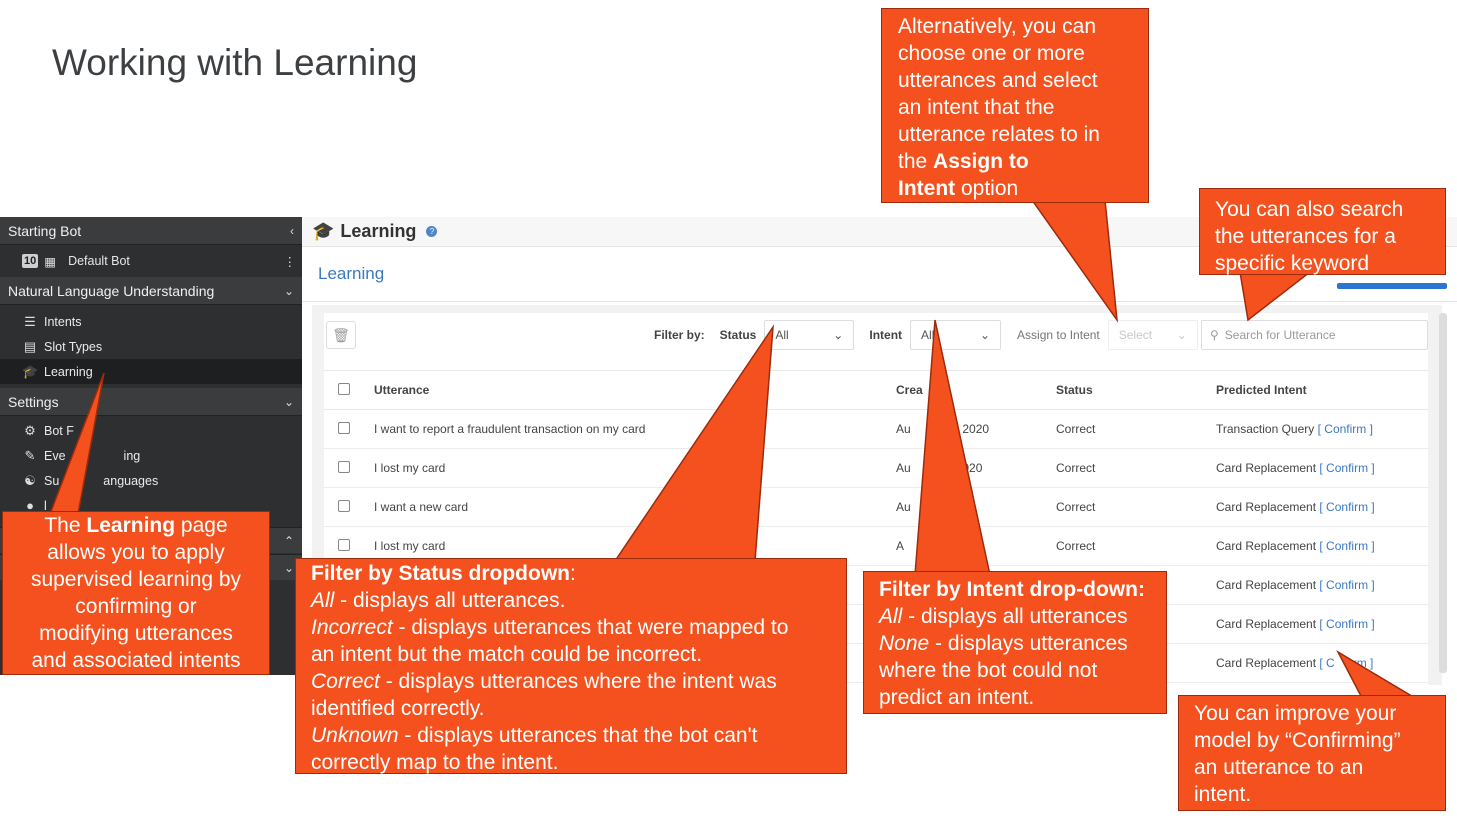 The height and width of the screenshot is (819, 1457). Describe the element at coordinates (136, 525) in the screenshot. I see `callout-line: The Learning page` at that location.